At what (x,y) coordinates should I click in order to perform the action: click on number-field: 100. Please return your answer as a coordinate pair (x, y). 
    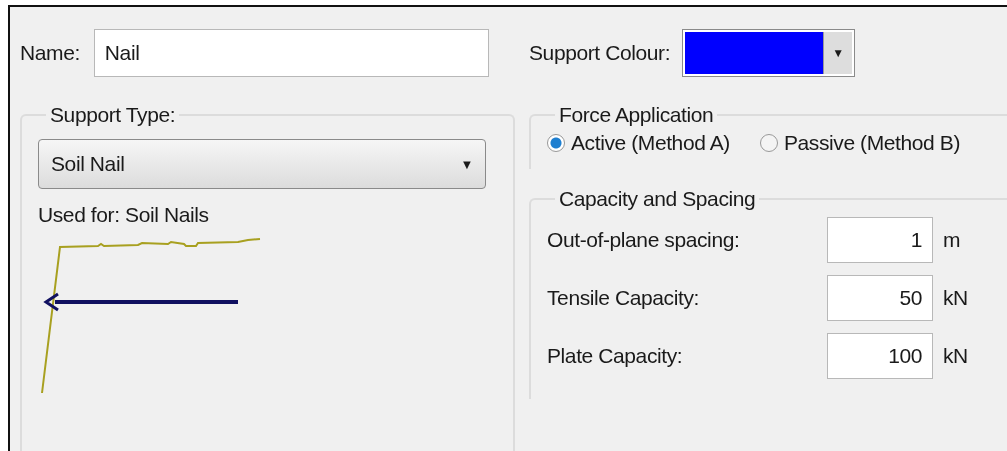
    Looking at the image, I should click on (880, 356).